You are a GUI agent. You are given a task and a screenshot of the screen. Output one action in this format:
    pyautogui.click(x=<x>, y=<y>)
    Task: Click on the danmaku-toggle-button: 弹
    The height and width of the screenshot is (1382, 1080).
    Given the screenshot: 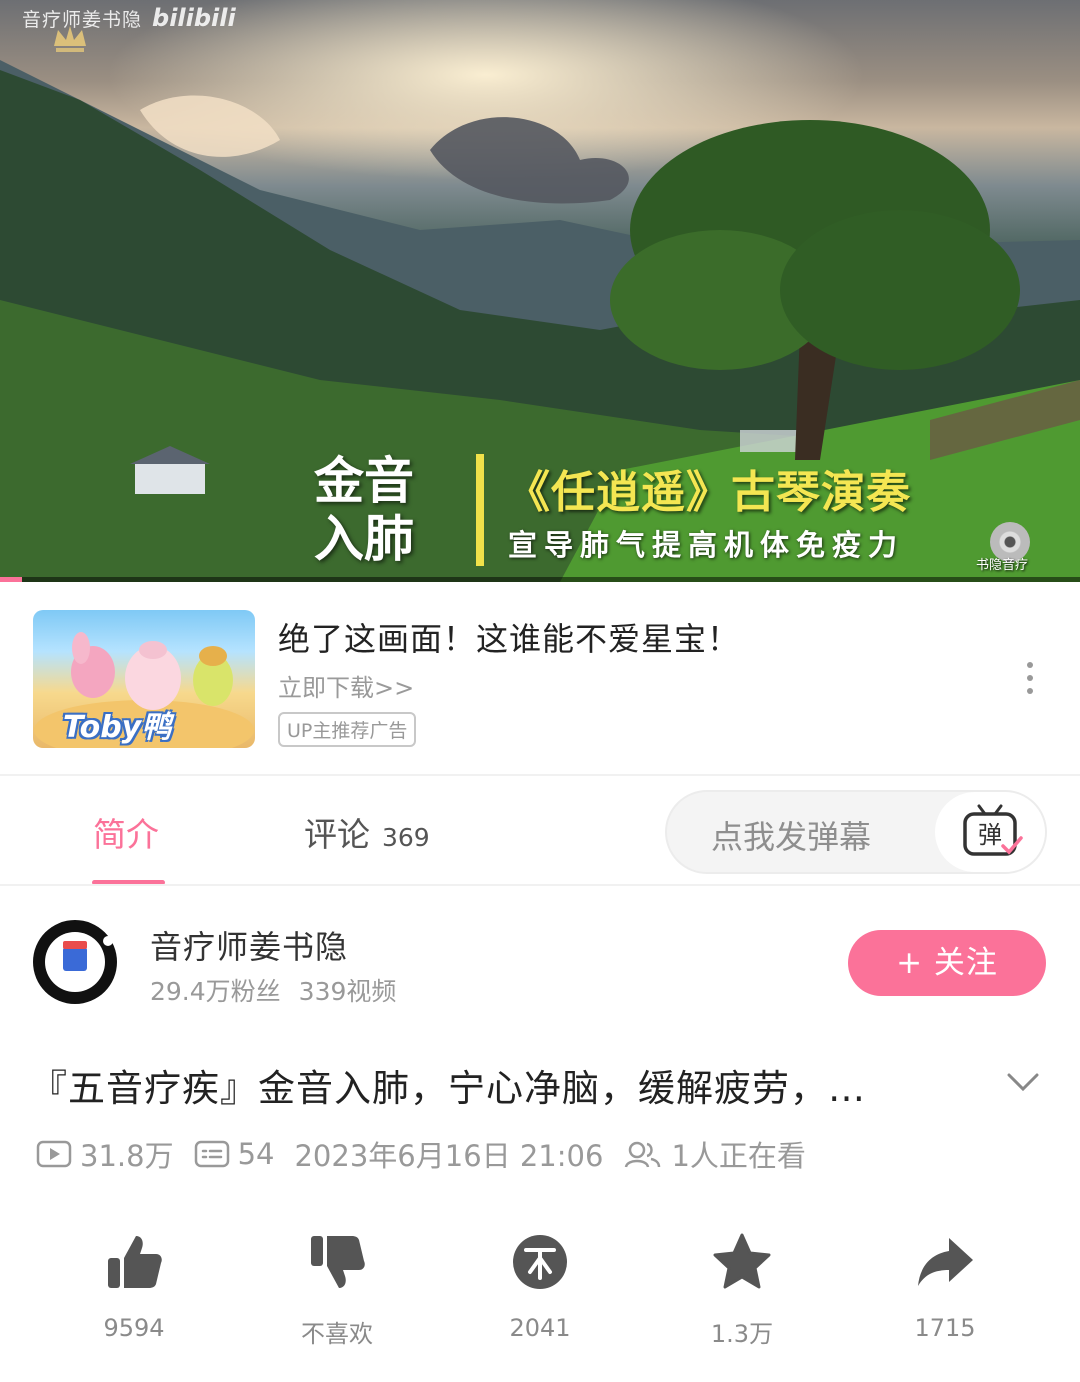 What is the action you would take?
    pyautogui.click(x=990, y=832)
    